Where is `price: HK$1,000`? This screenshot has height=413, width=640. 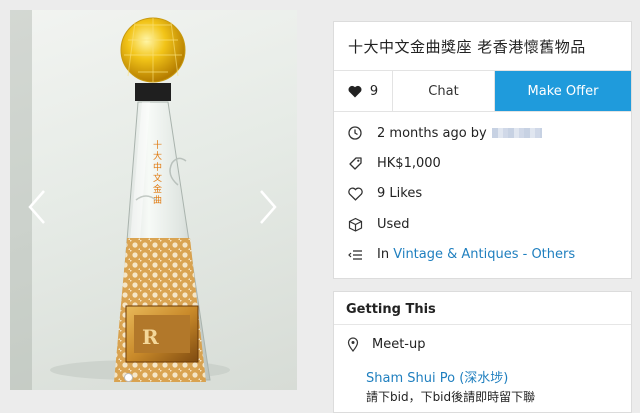 price: HK$1,000 is located at coordinates (409, 164).